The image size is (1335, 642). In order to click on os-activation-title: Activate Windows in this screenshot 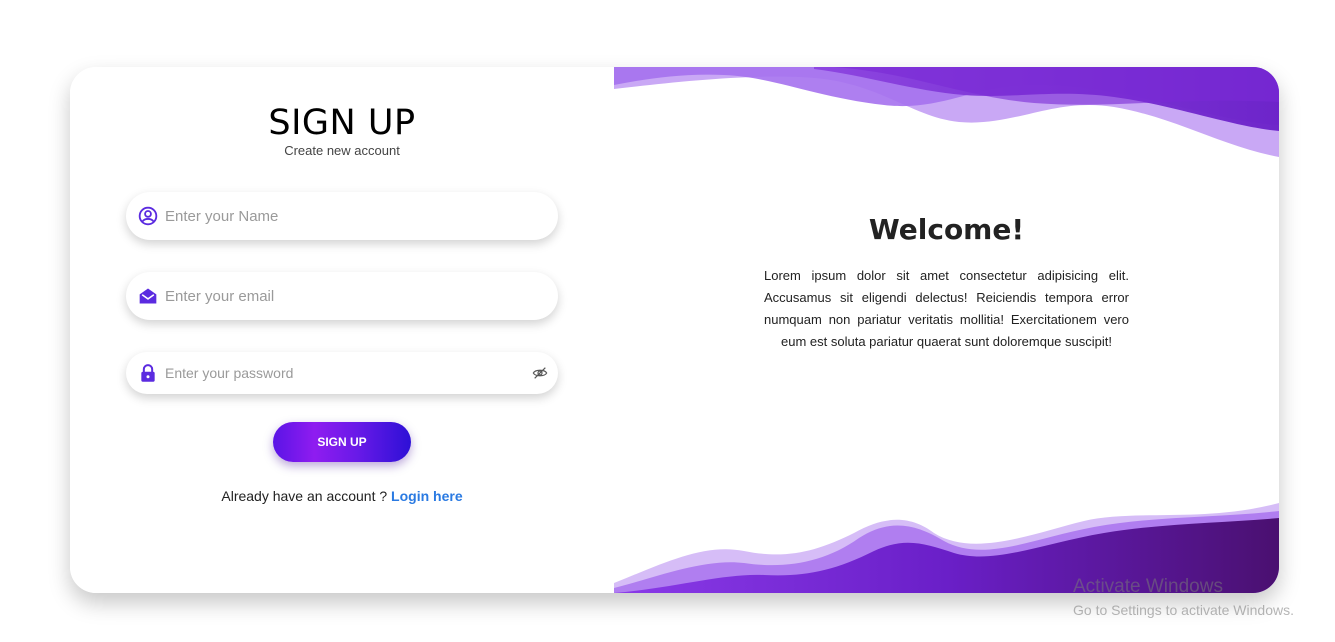, I will do `click(1148, 586)`.